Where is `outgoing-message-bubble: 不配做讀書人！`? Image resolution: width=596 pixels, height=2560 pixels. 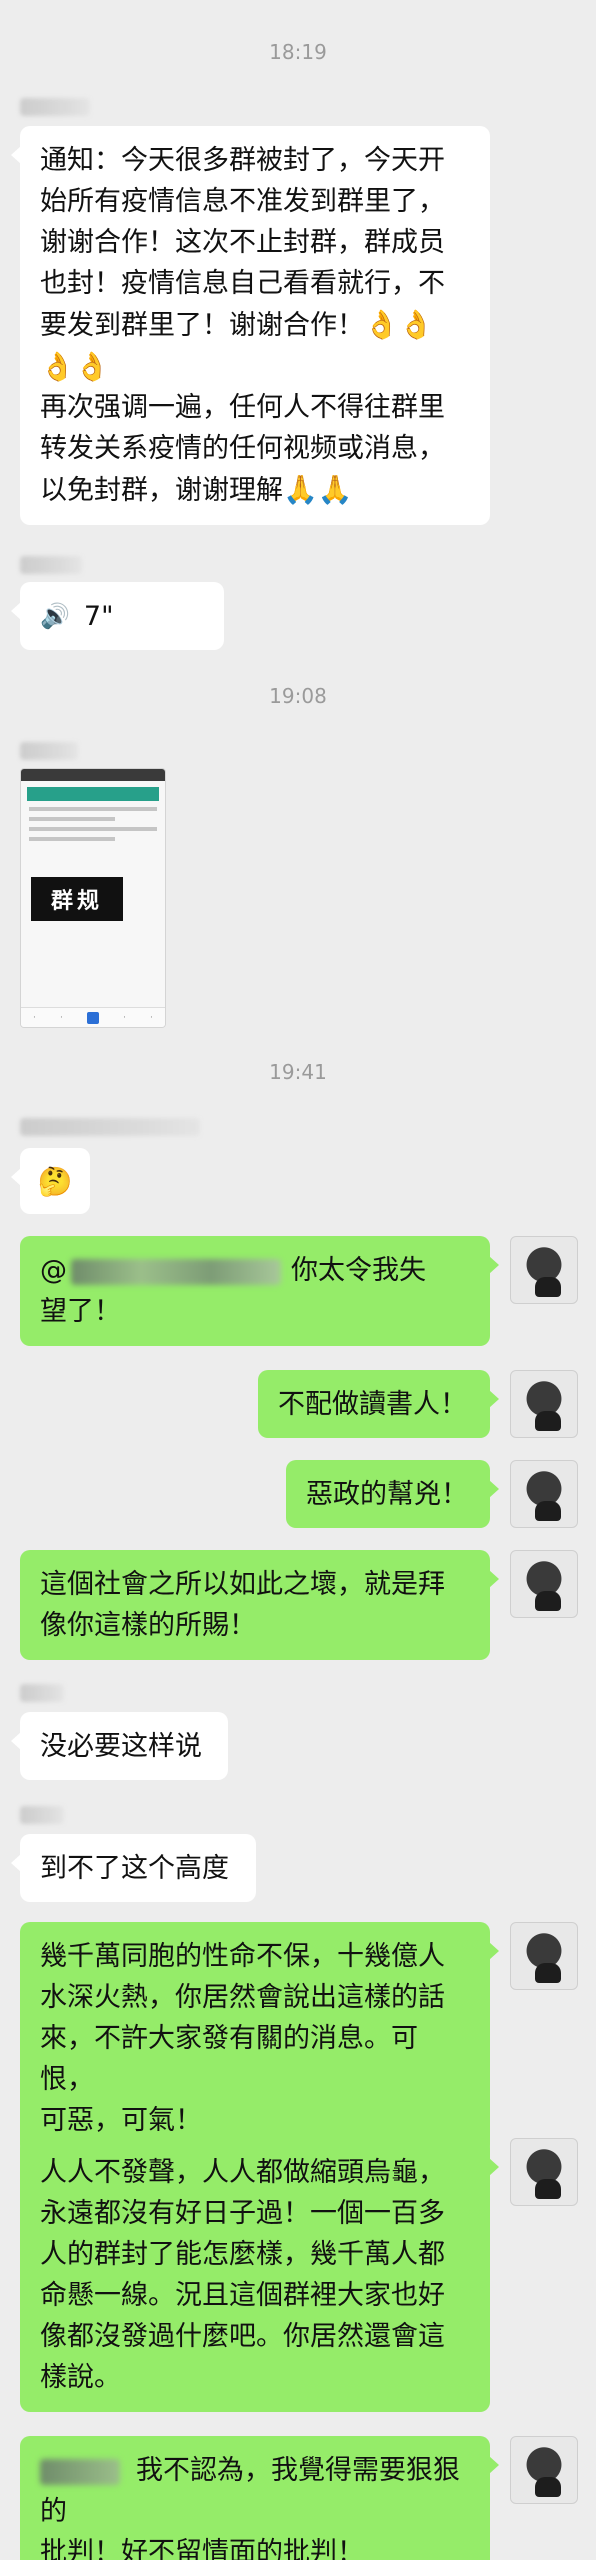 outgoing-message-bubble: 不配做讀書人！ is located at coordinates (378, 1404).